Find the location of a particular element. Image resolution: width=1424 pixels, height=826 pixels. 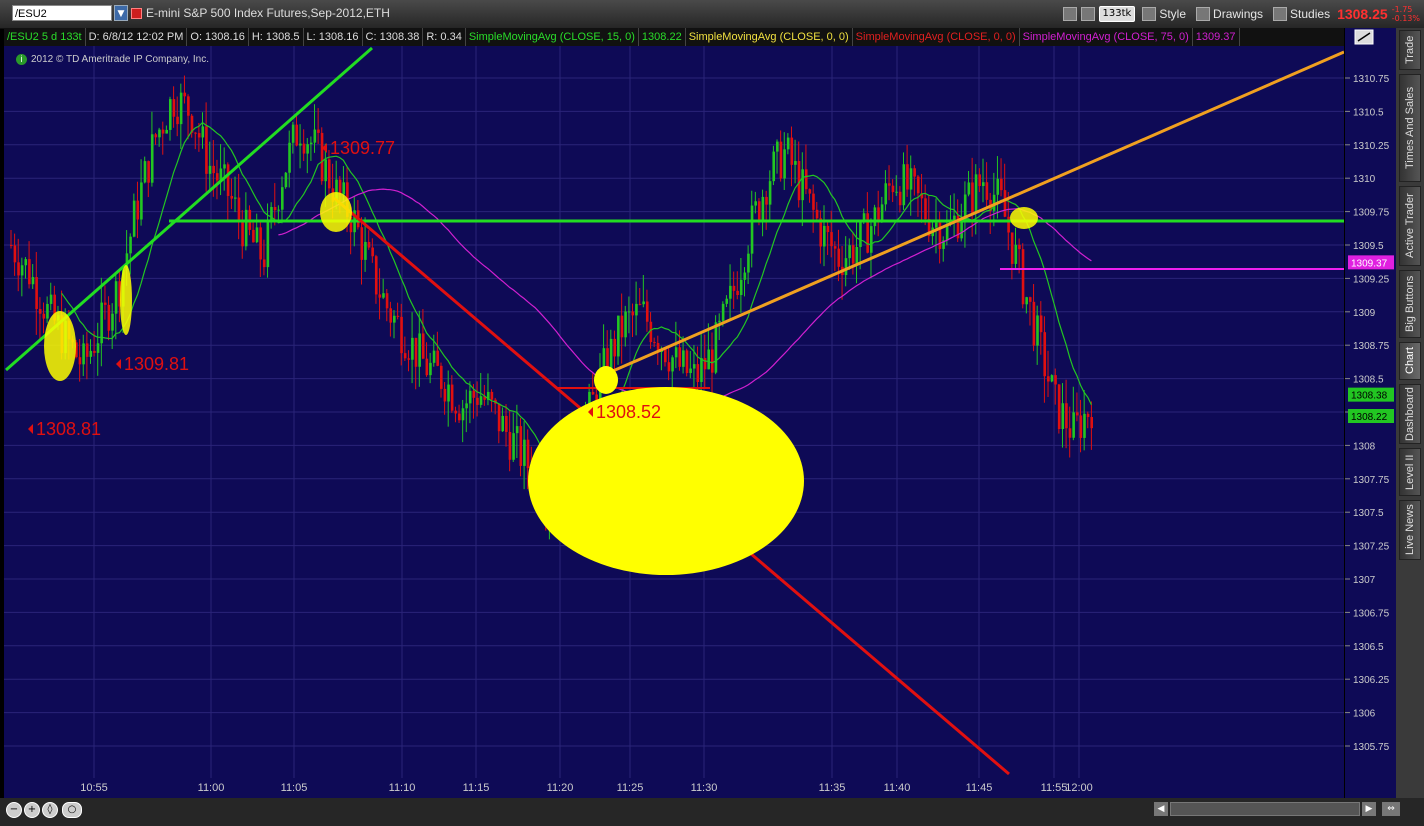

aggregation-badge: 133tk is located at coordinates (1117, 14).